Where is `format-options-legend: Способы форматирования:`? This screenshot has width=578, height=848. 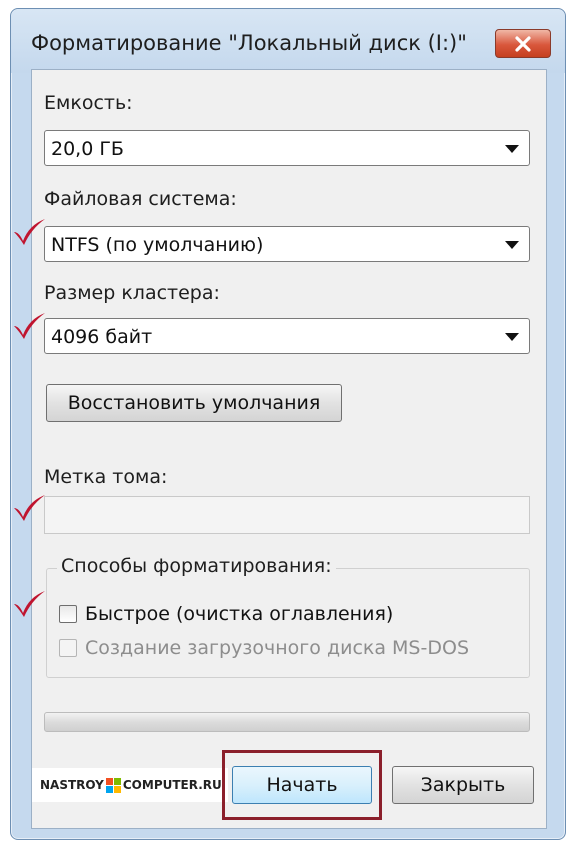 format-options-legend: Способы форматирования: is located at coordinates (196, 566).